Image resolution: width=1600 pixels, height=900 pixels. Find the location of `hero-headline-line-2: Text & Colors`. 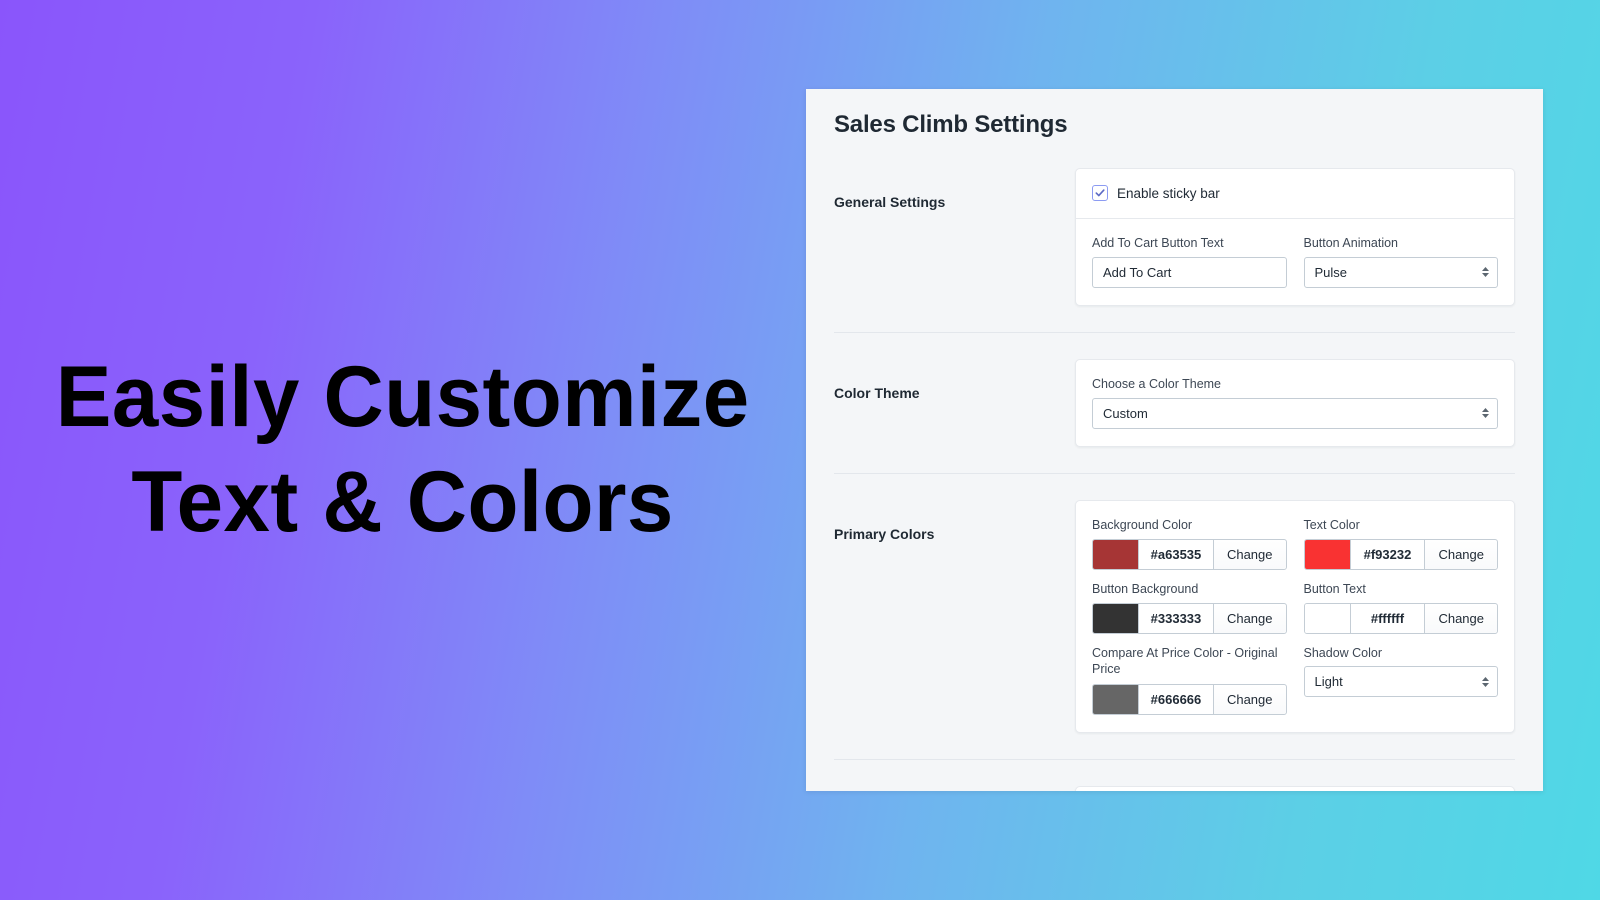

hero-headline-line-2: Text & Colors is located at coordinates (403, 502).